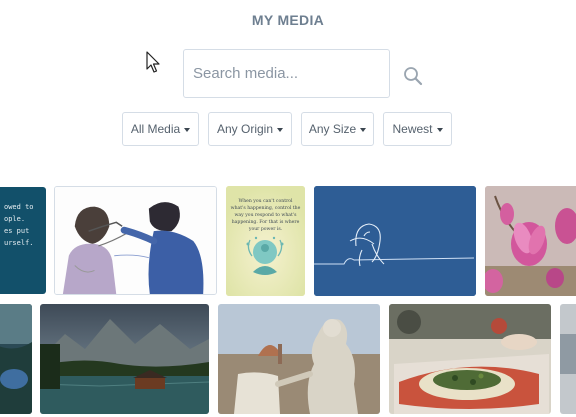 Image resolution: width=576 pixels, height=417 pixels. What do you see at coordinates (245, 129) in the screenshot?
I see `filter-label: Any Origin` at bounding box center [245, 129].